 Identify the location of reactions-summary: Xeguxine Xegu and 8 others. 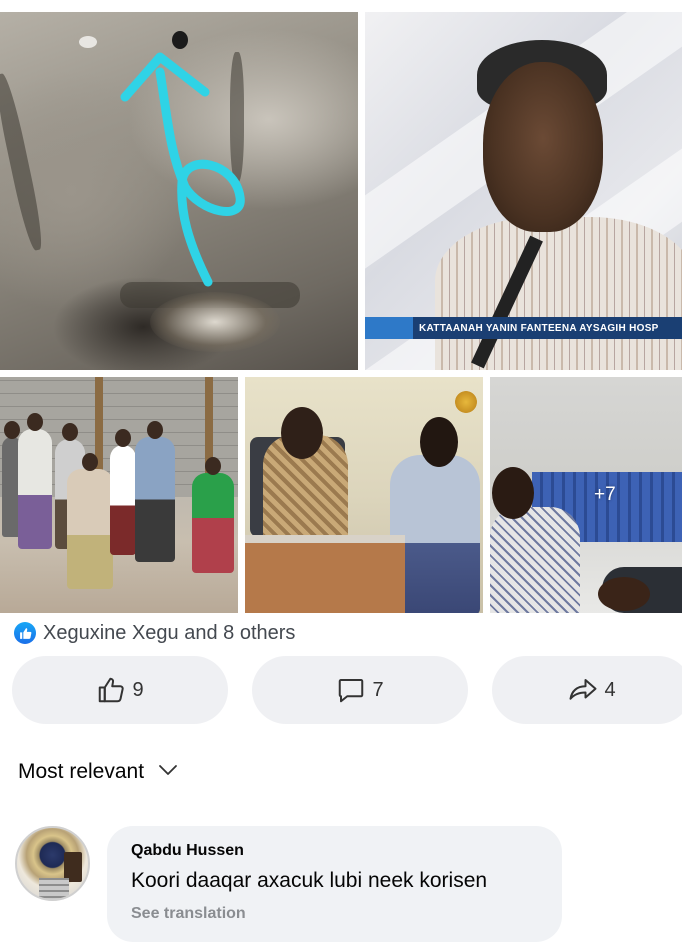
(154, 633).